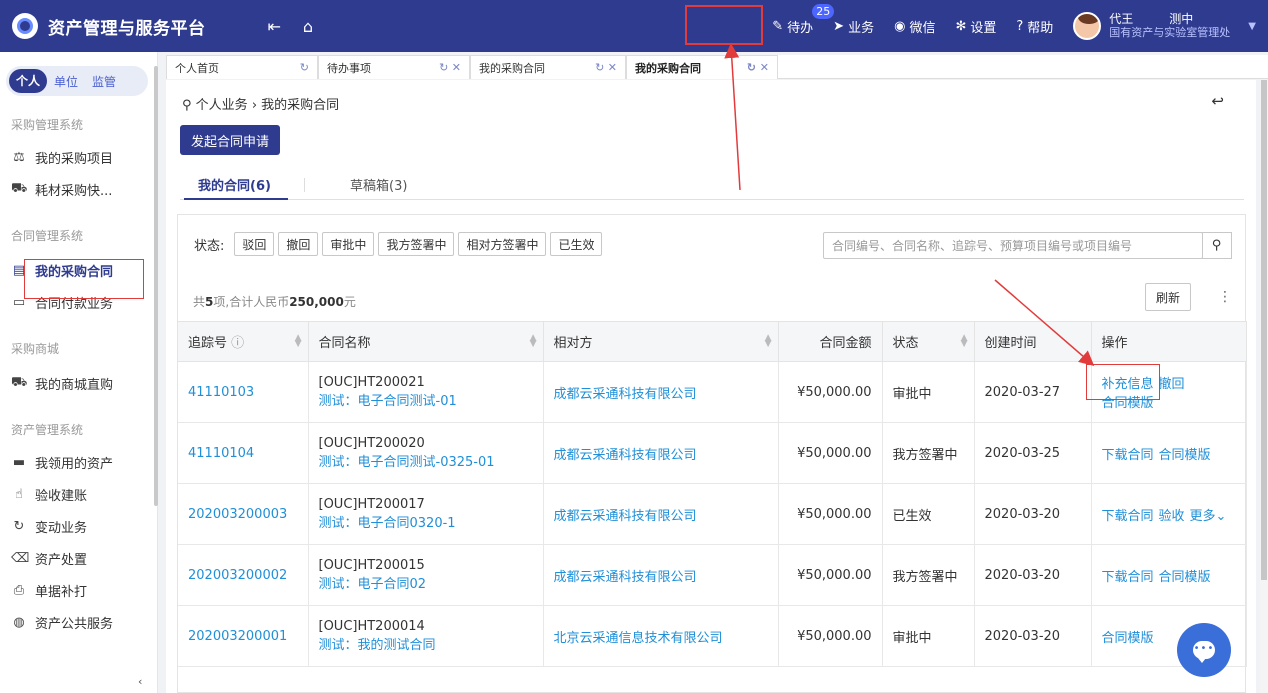 The image size is (1268, 693). What do you see at coordinates (928, 341) in the screenshot?
I see `col-header-status: 状态 ▲ ▼` at bounding box center [928, 341].